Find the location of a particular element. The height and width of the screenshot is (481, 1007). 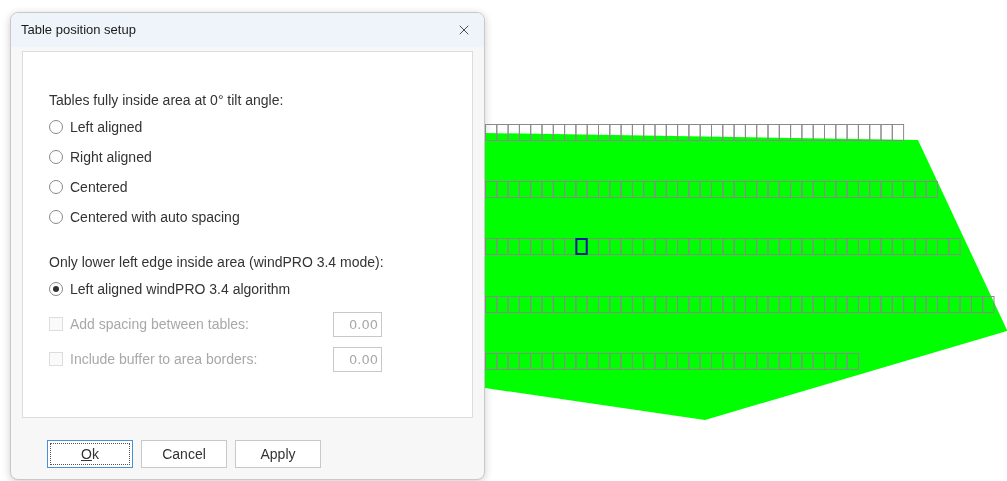

radio-label: Left aligned is located at coordinates (106, 127).